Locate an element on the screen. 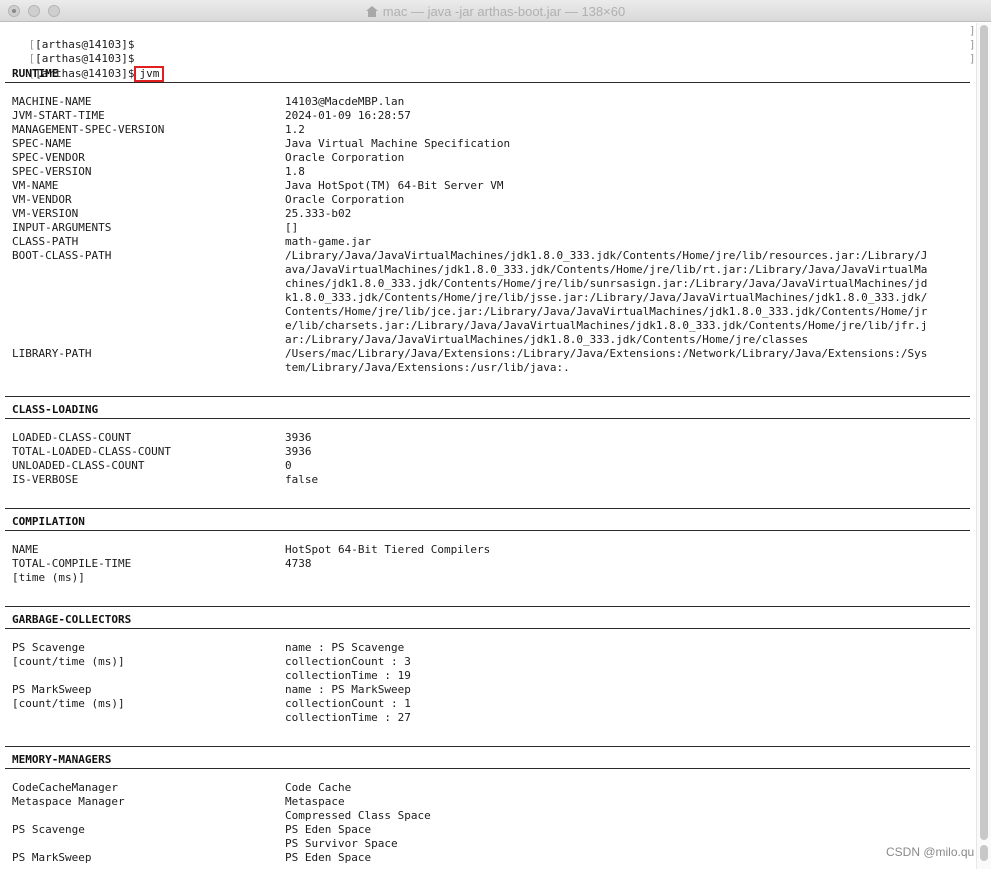 This screenshot has width=991, height=869. scrollbar-thumb is located at coordinates (984, 432).